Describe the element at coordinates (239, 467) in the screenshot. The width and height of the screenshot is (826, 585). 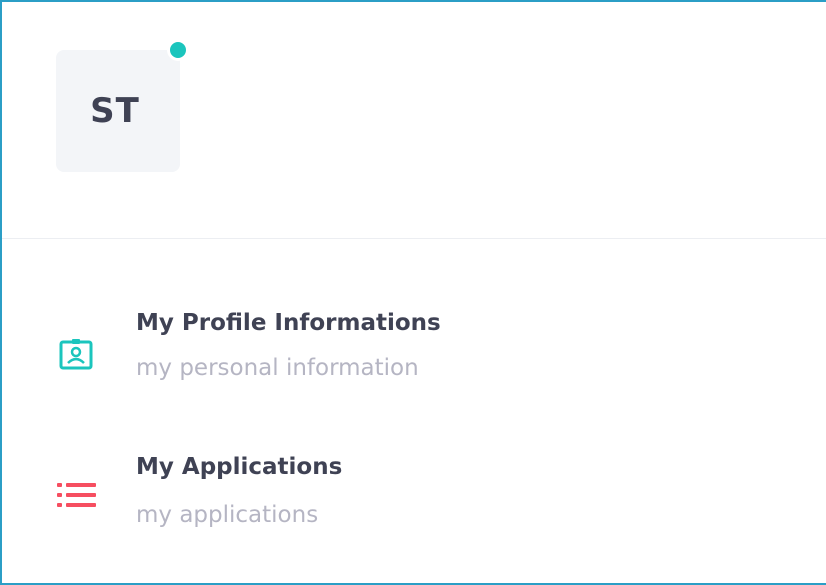
I see `menu-item-title: My Applications` at that location.